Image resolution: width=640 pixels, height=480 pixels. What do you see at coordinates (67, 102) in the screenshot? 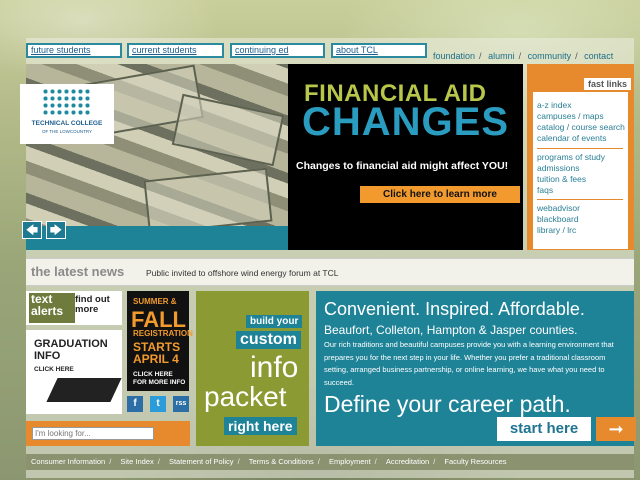
I see `logo-mark-icon` at bounding box center [67, 102].